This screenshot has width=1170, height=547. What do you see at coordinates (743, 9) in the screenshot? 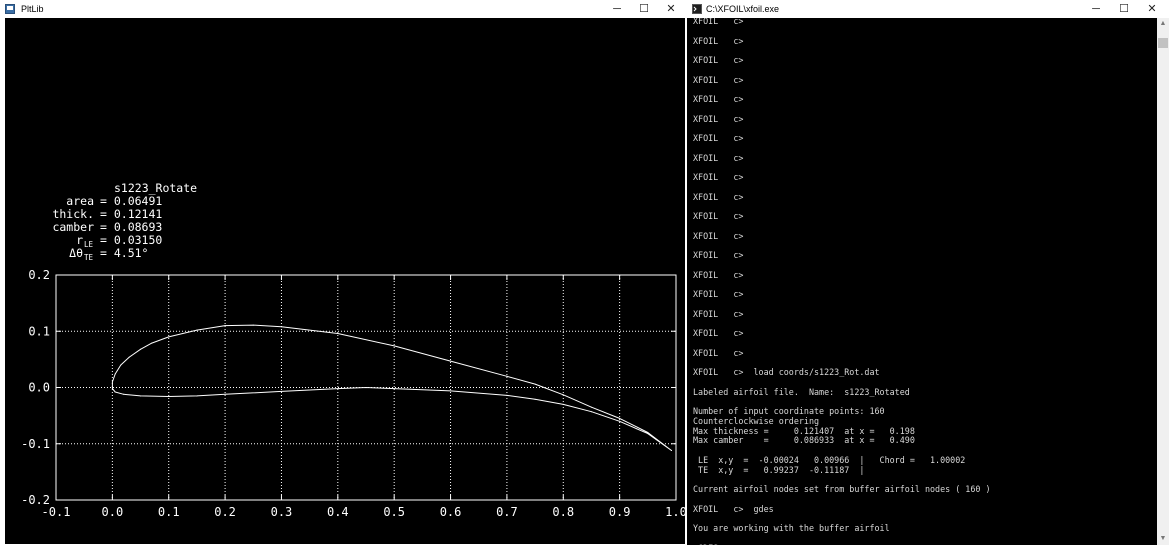
I see `terminal-window-title: C:\XFOIL\xfoil.exe` at bounding box center [743, 9].